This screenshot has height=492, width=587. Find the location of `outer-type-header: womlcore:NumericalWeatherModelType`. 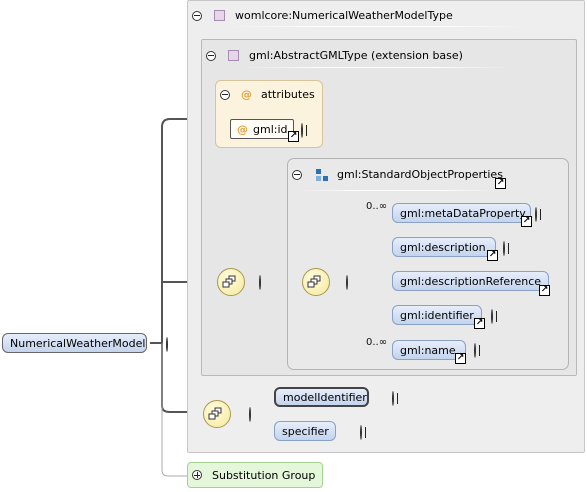

outer-type-header: womlcore:NumericalWeatherModelType is located at coordinates (322, 15).